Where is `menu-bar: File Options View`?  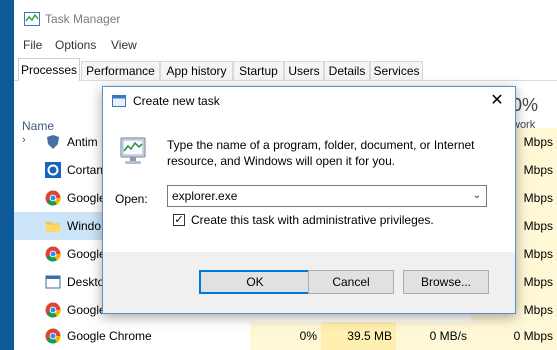 menu-bar: File Options View is located at coordinates (285, 47).